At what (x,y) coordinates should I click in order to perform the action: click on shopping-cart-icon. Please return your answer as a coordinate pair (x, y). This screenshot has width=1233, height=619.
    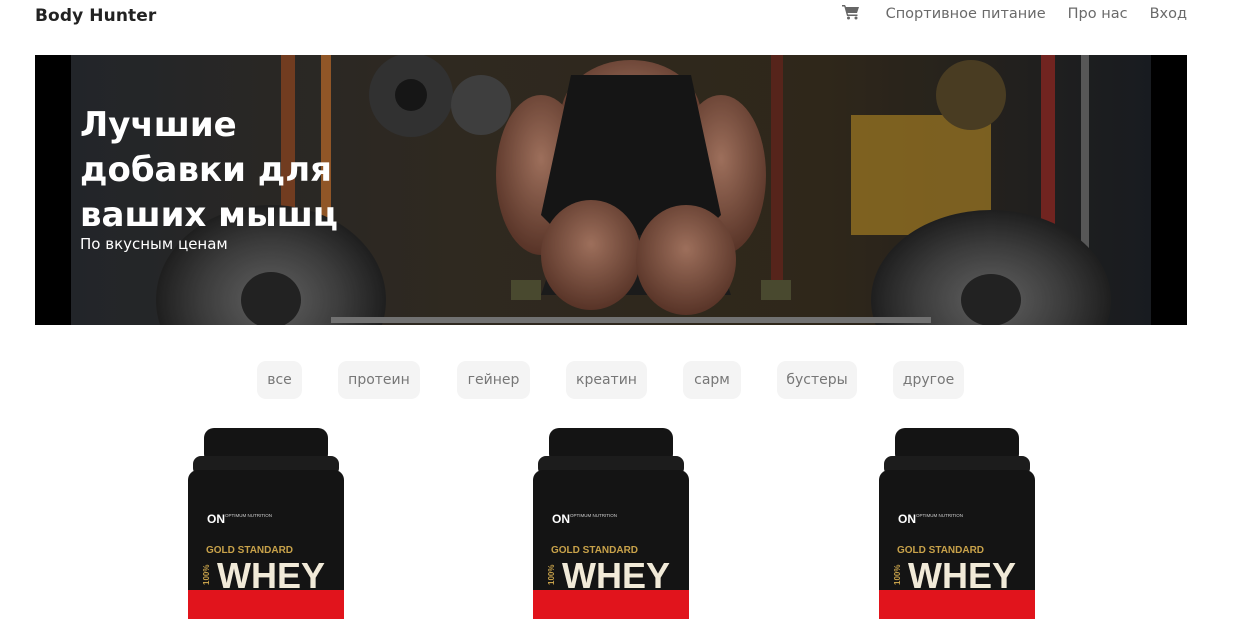
    Looking at the image, I should click on (850, 12).